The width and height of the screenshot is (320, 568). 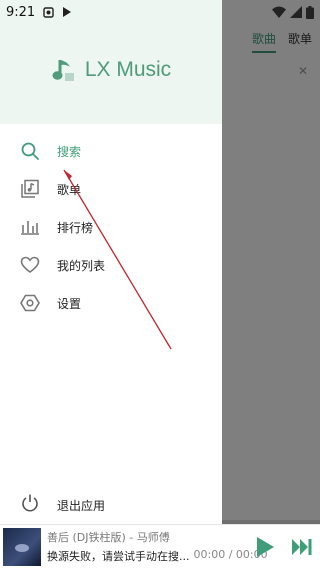 What do you see at coordinates (111, 303) in the screenshot?
I see `menu-item-settings: 设置` at bounding box center [111, 303].